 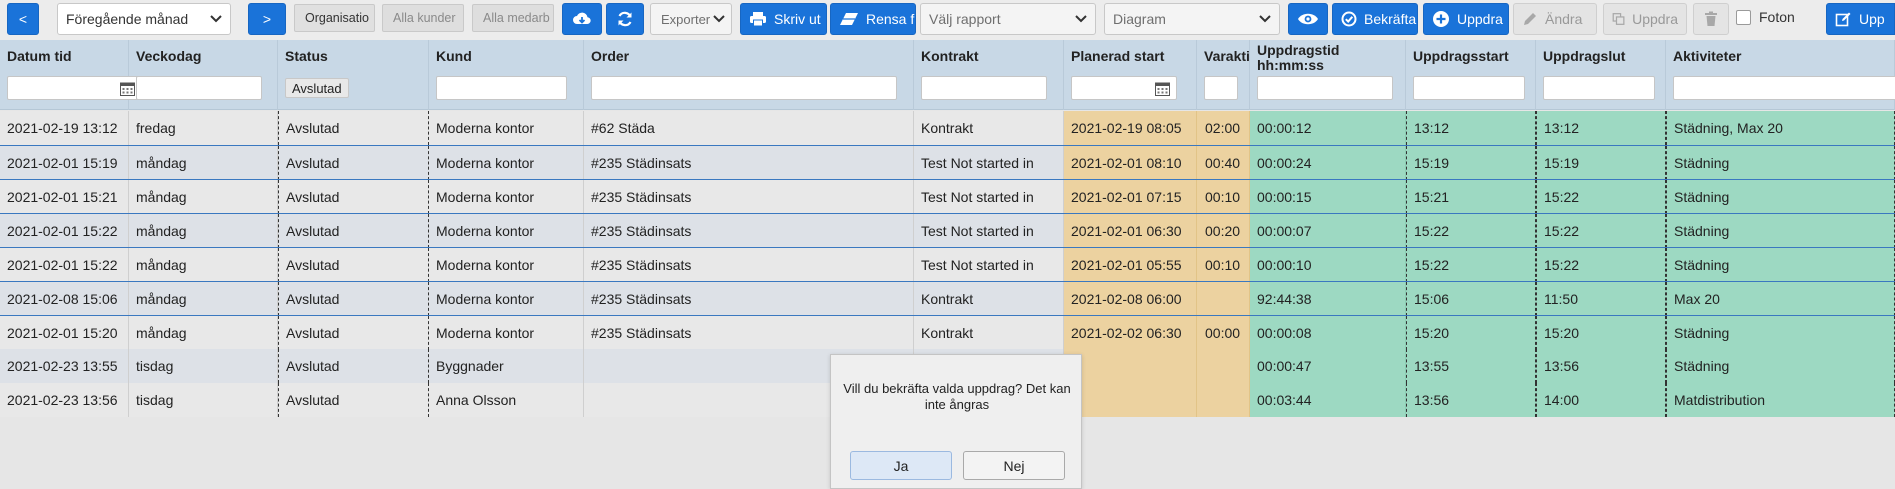 I want to click on next-label: >, so click(x=267, y=19).